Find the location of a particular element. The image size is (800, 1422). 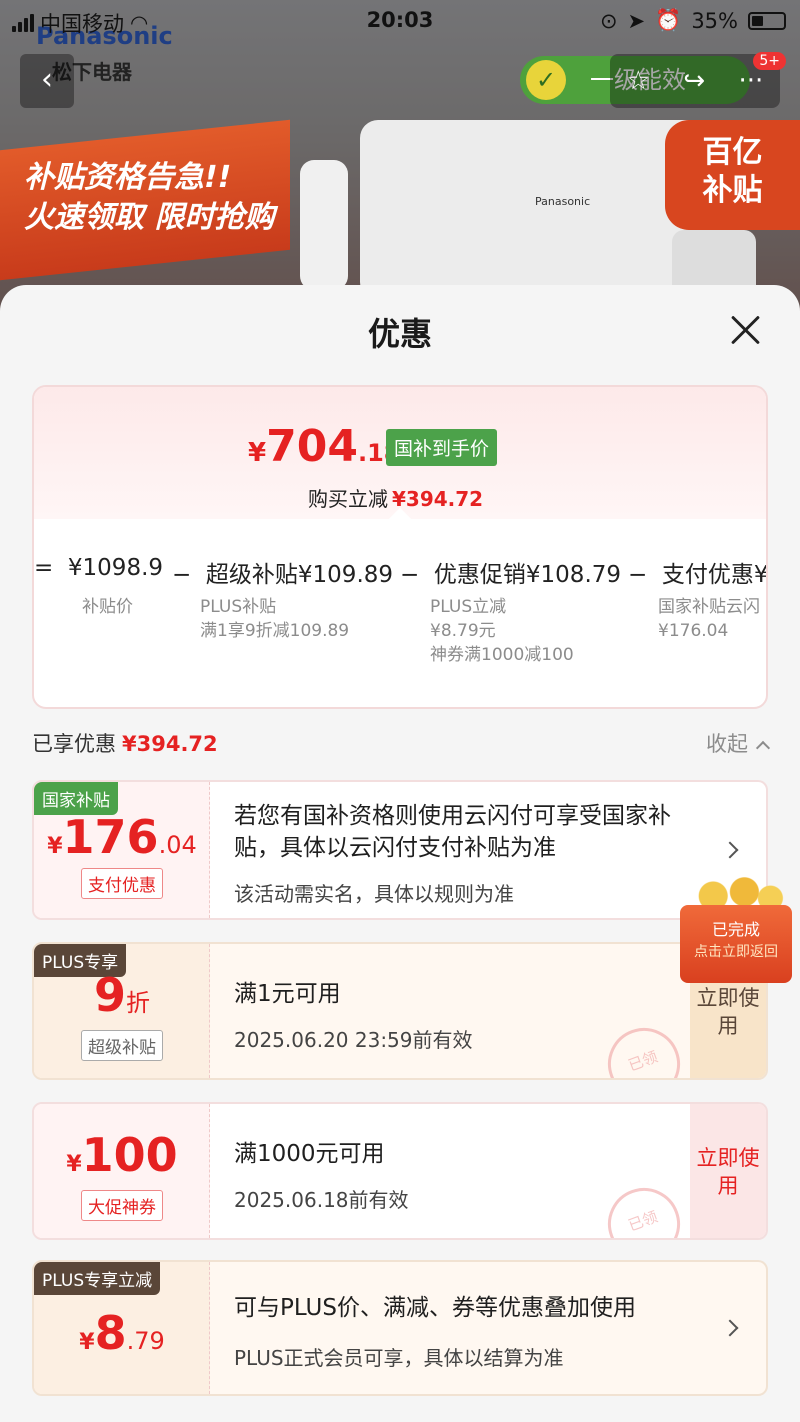

lock-rotation-icon: ⊙ is located at coordinates (608, 20).